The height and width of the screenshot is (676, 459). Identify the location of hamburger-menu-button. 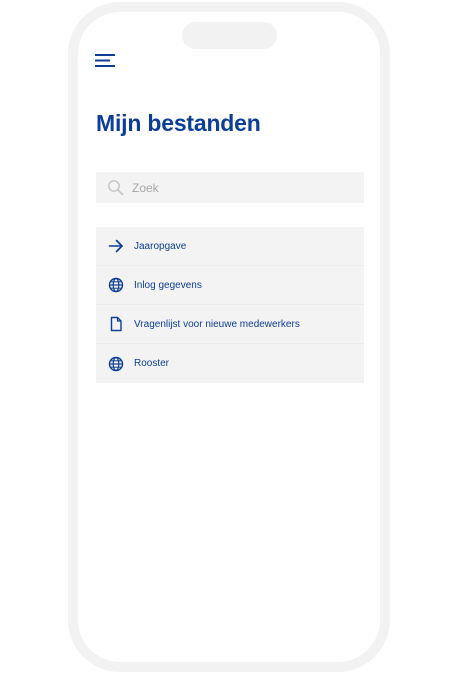
(106, 60).